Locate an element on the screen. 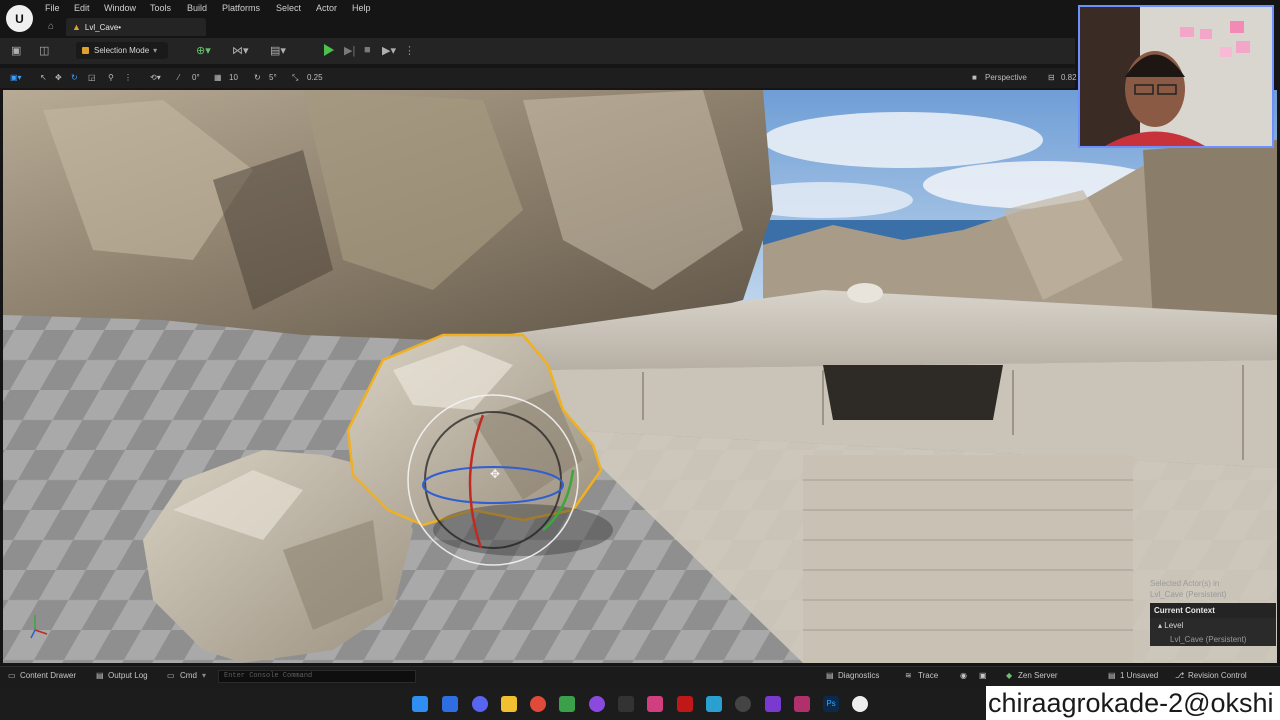  selected-actors-level: Lvl_Cave (Persistent) is located at coordinates (1188, 594).